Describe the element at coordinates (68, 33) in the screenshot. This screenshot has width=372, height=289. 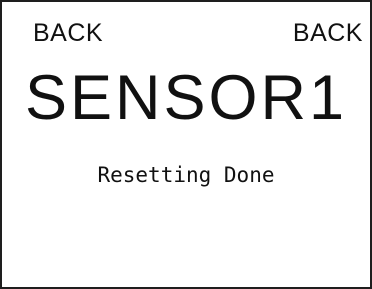
I see `back-button-left: BACK` at that location.